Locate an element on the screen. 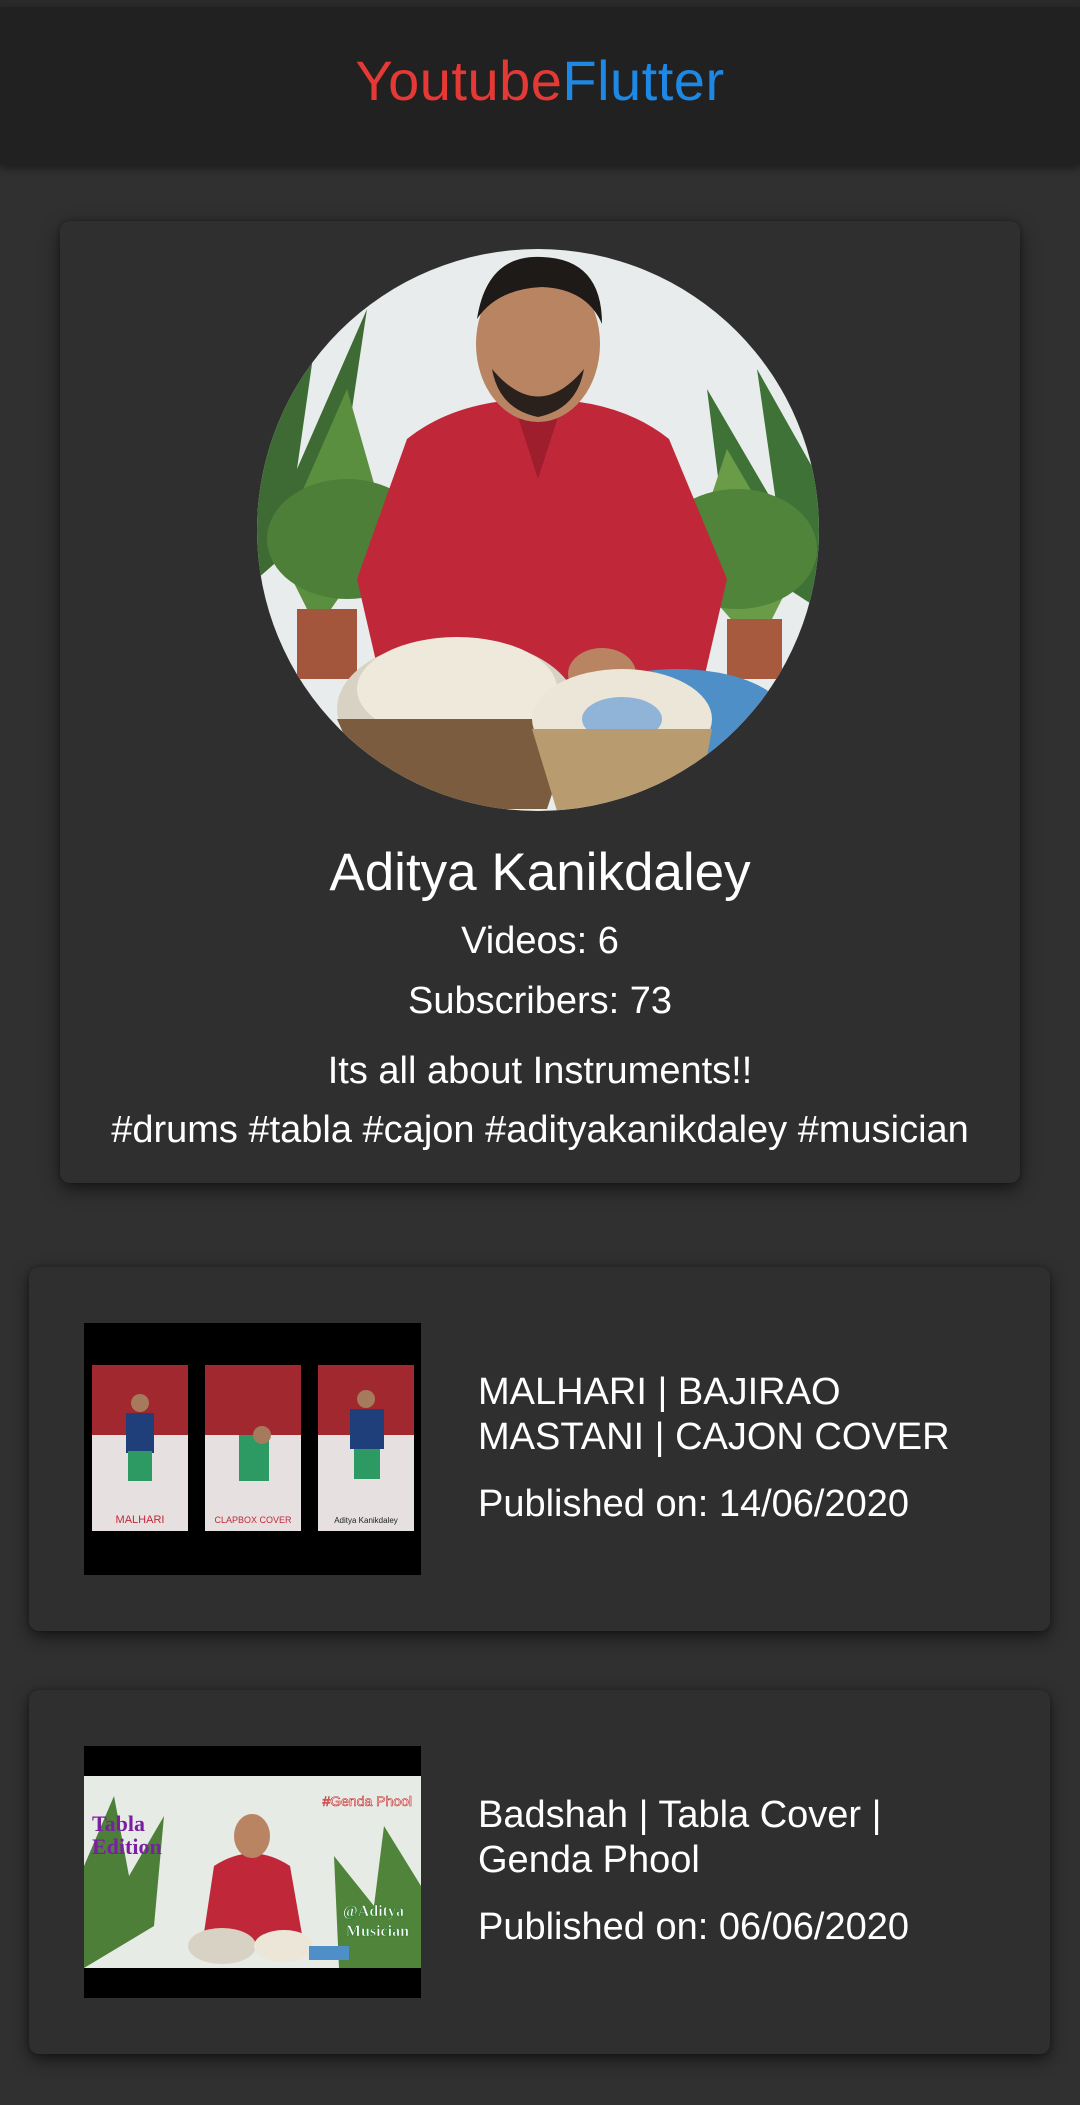 This screenshot has height=2105, width=1080. video-title: Badshah | Tabla Cover | Genda Phool is located at coordinates (680, 1837).